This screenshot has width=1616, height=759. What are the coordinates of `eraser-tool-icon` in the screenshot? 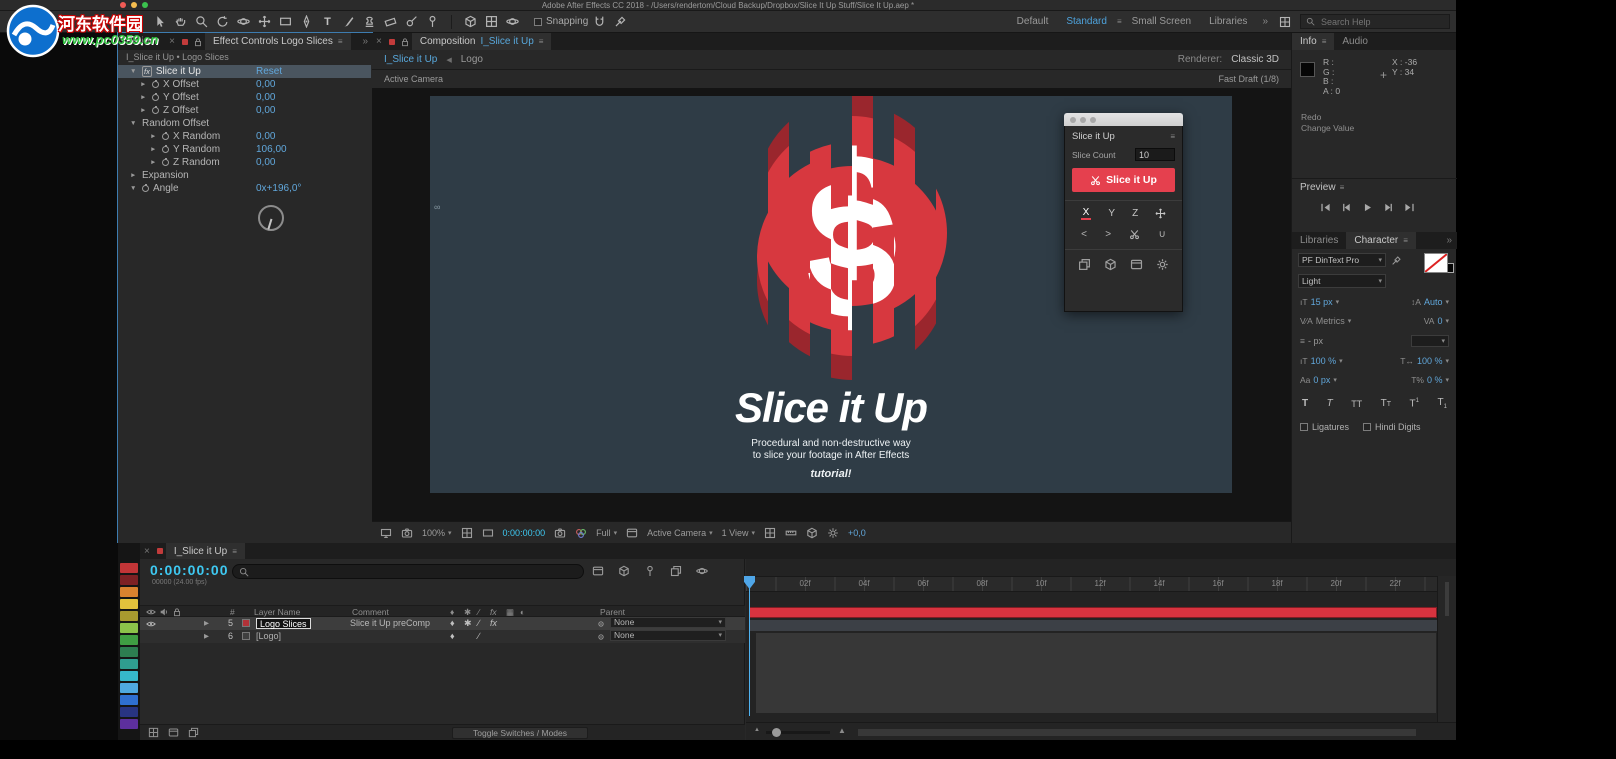 It's located at (390, 22).